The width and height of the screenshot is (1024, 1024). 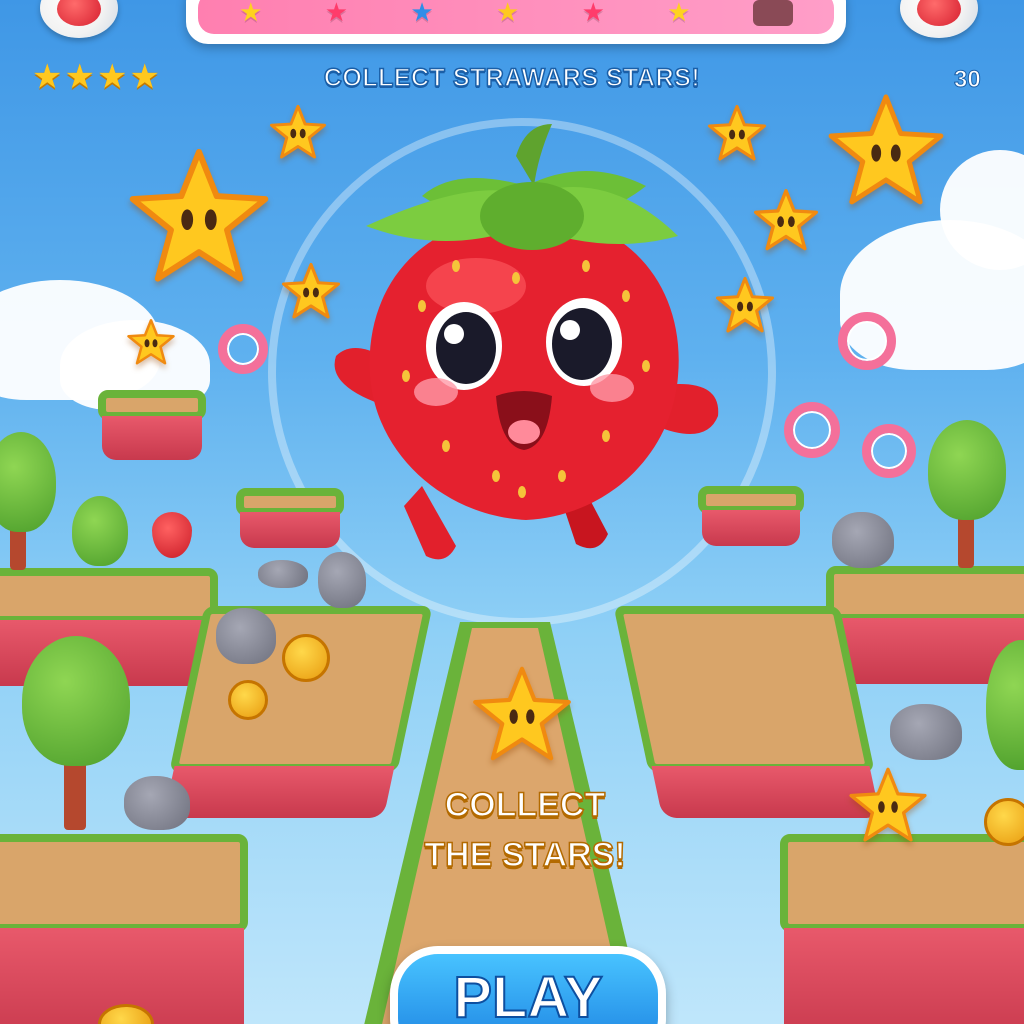 I want to click on top-bar: ★ ★ ★ ★ ★ ★, so click(x=516, y=22).